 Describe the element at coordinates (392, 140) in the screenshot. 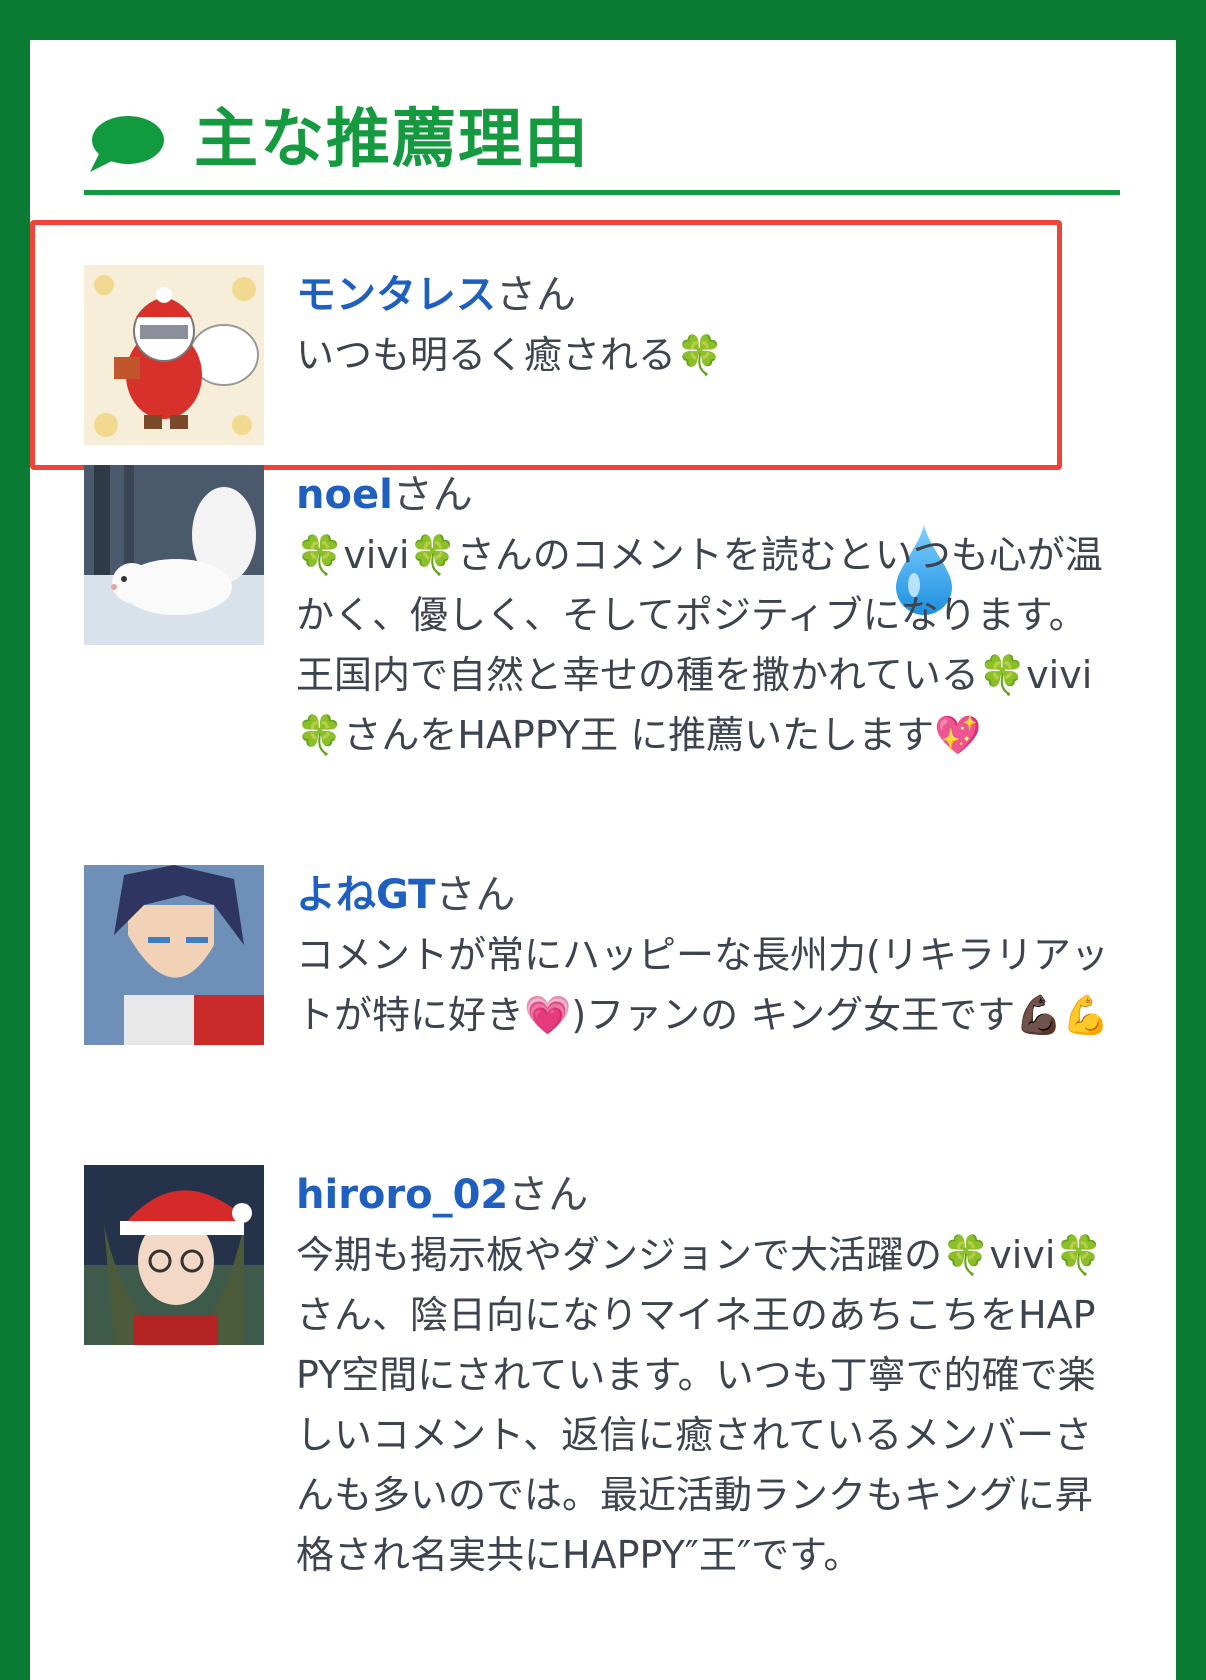

I see `section-title: 主な推薦理由` at that location.